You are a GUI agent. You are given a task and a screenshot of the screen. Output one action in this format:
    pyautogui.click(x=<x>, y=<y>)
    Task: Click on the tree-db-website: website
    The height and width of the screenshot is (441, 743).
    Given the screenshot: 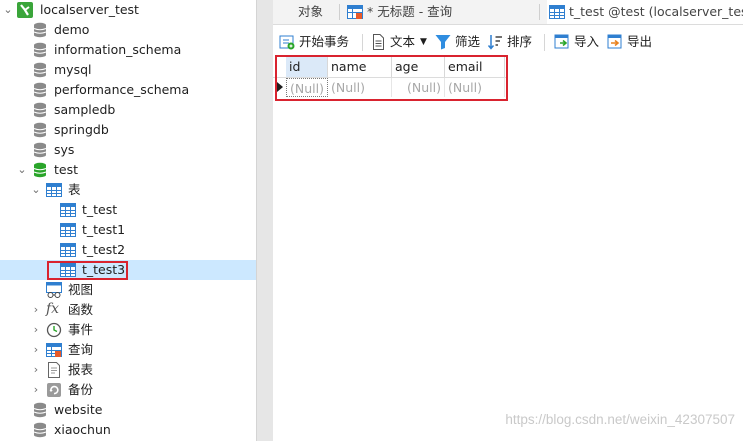 What is the action you would take?
    pyautogui.click(x=128, y=410)
    